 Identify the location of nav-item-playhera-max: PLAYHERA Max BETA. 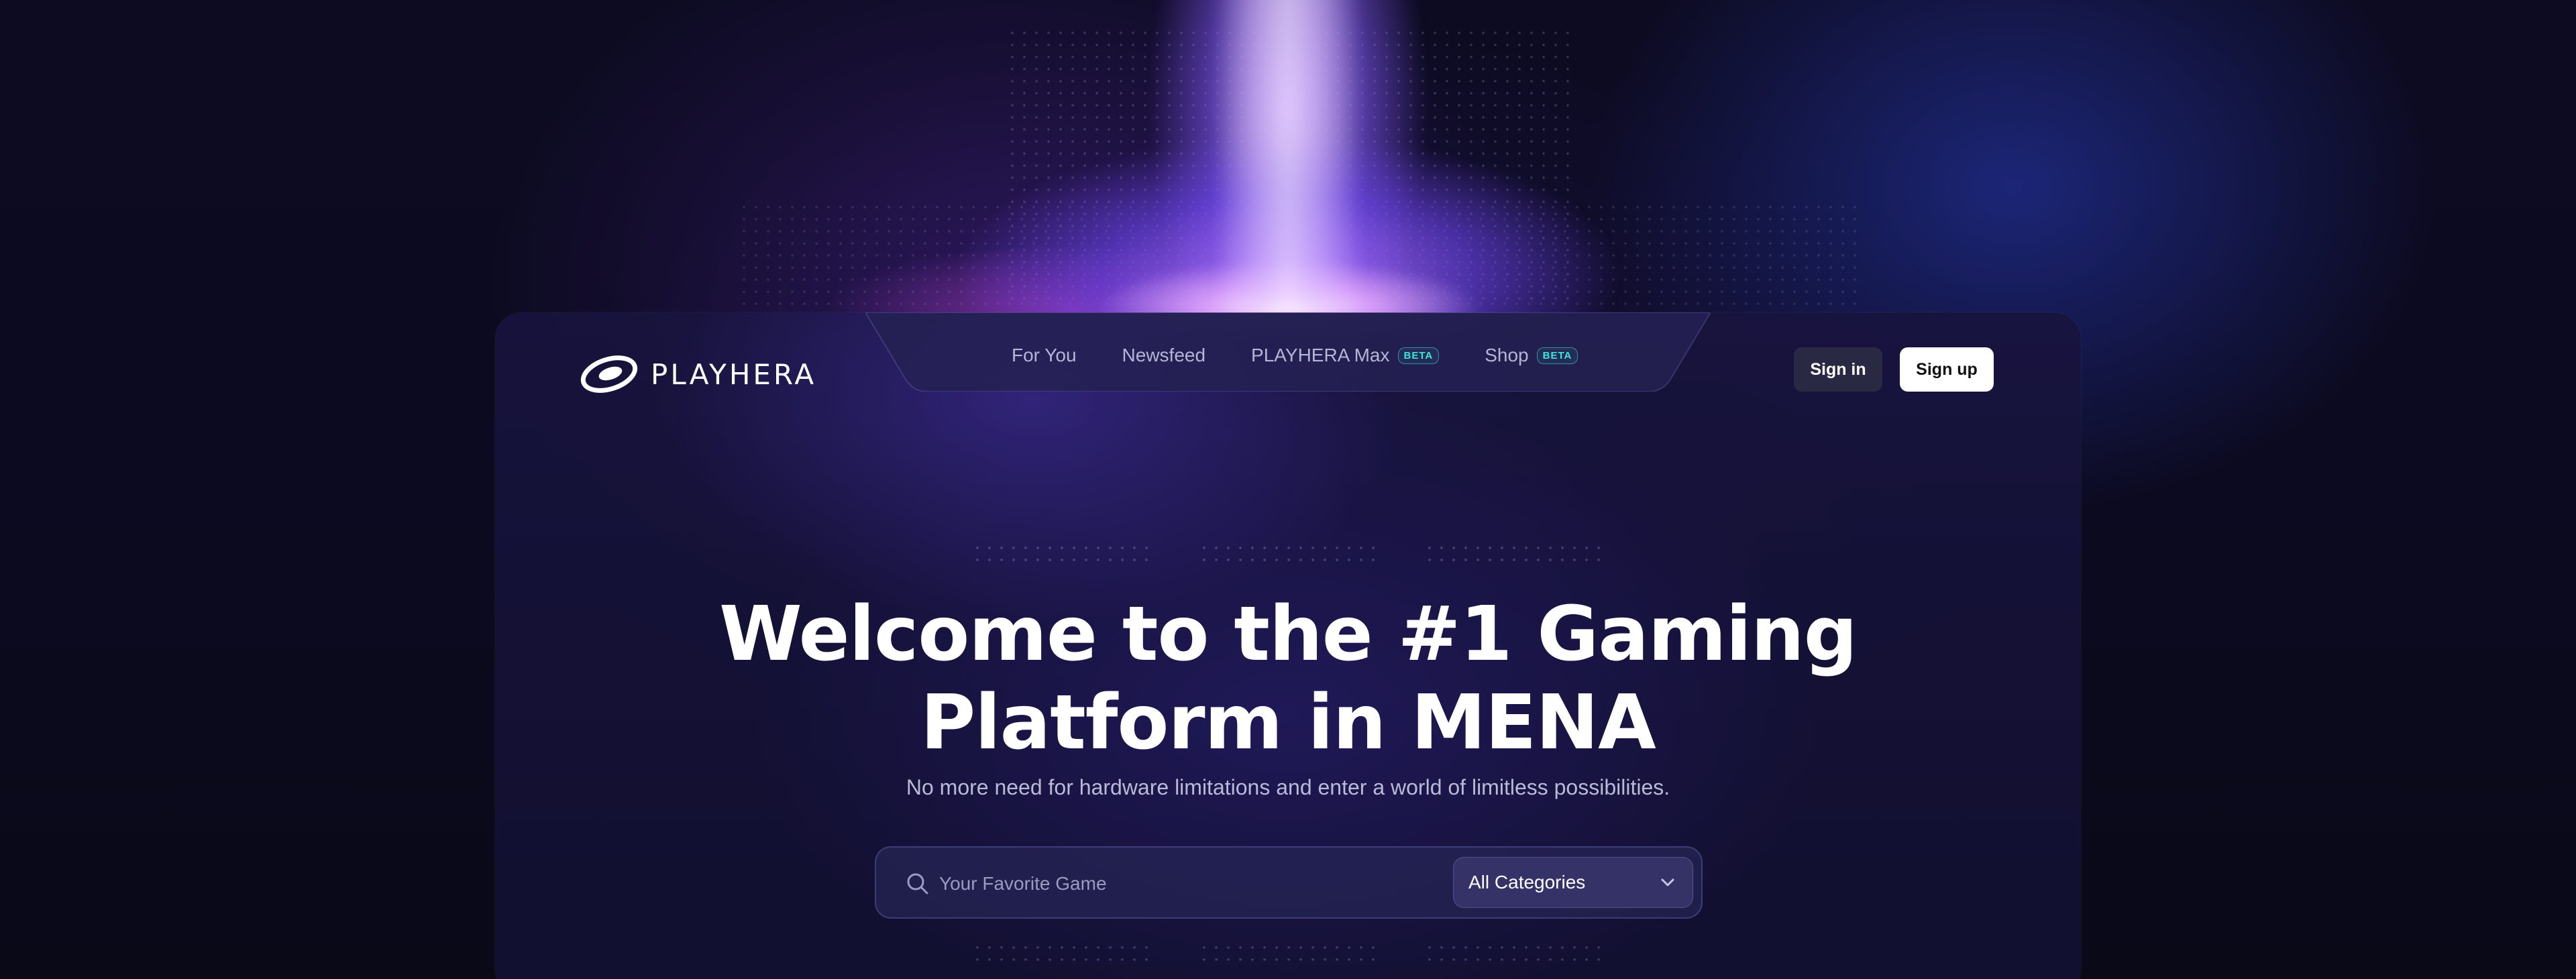
(1345, 356).